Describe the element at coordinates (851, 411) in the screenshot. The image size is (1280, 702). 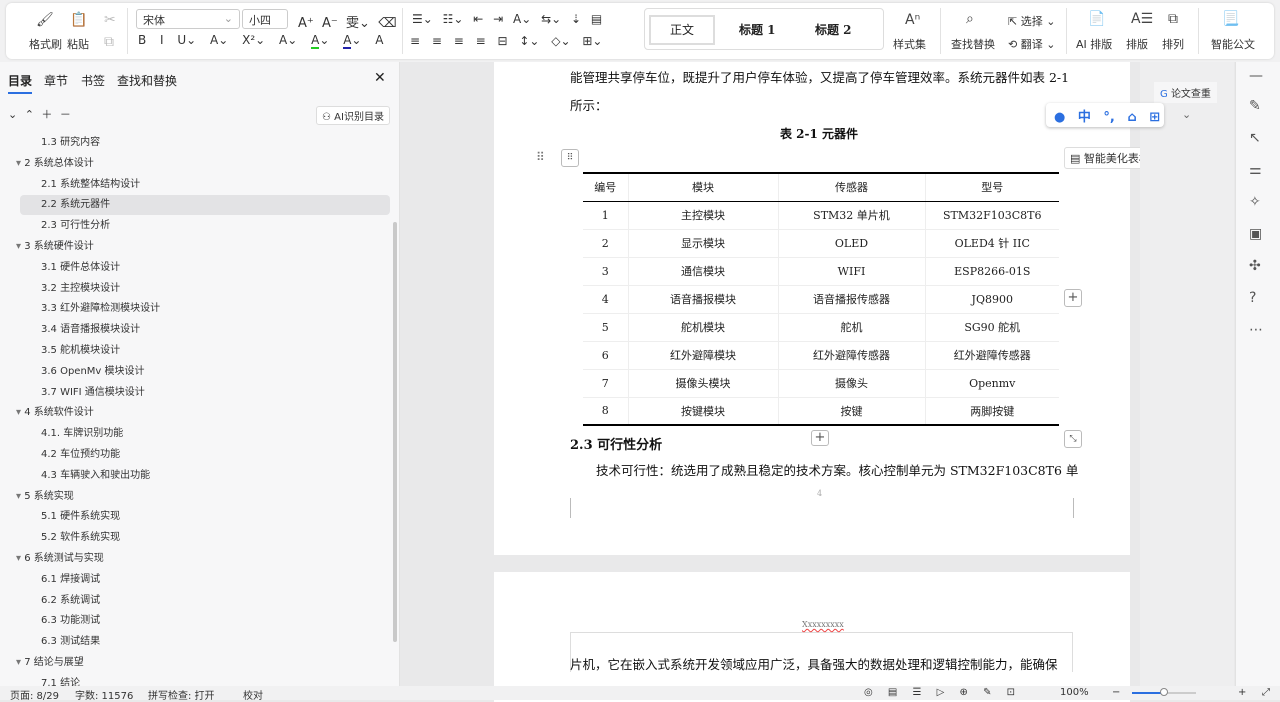
I see `table-cell: 按键` at that location.